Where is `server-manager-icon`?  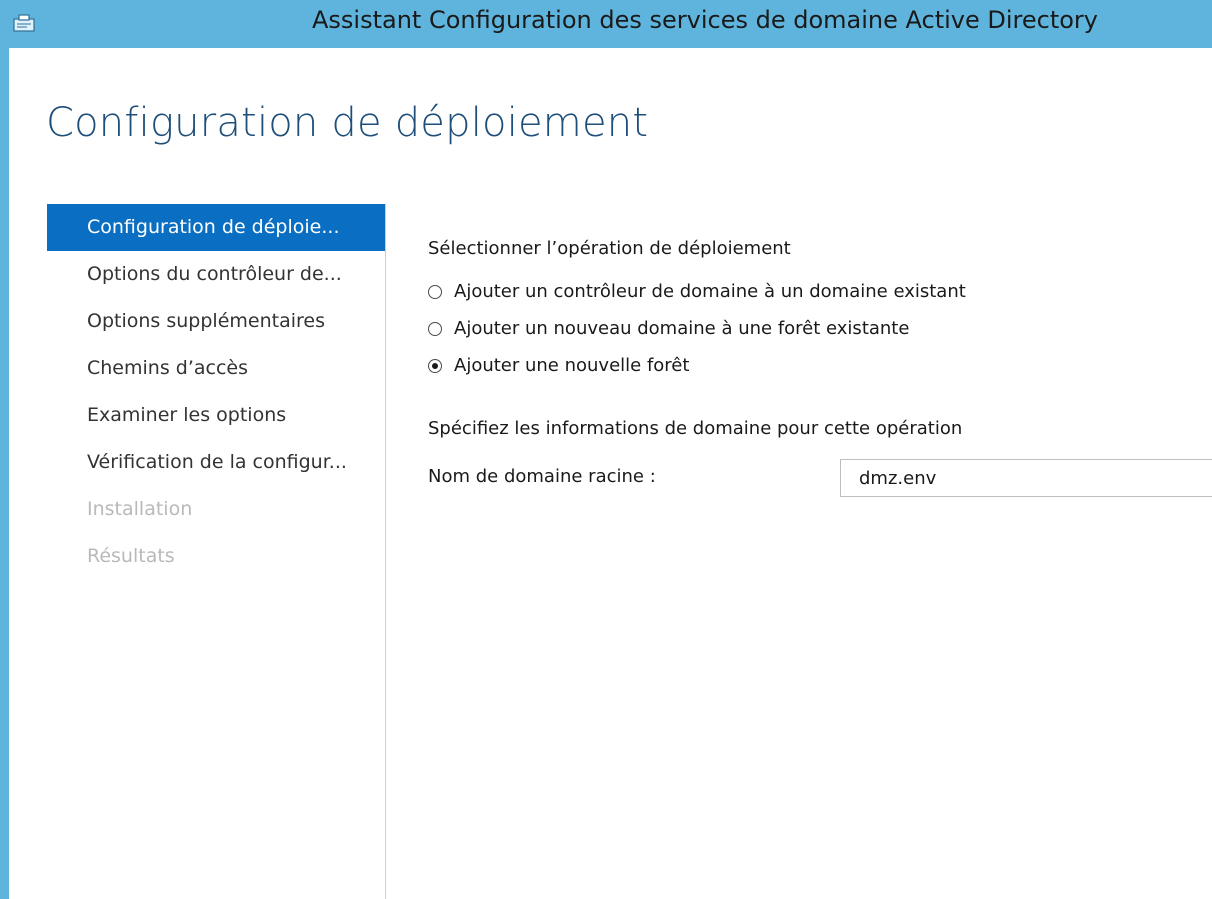 server-manager-icon is located at coordinates (24, 23).